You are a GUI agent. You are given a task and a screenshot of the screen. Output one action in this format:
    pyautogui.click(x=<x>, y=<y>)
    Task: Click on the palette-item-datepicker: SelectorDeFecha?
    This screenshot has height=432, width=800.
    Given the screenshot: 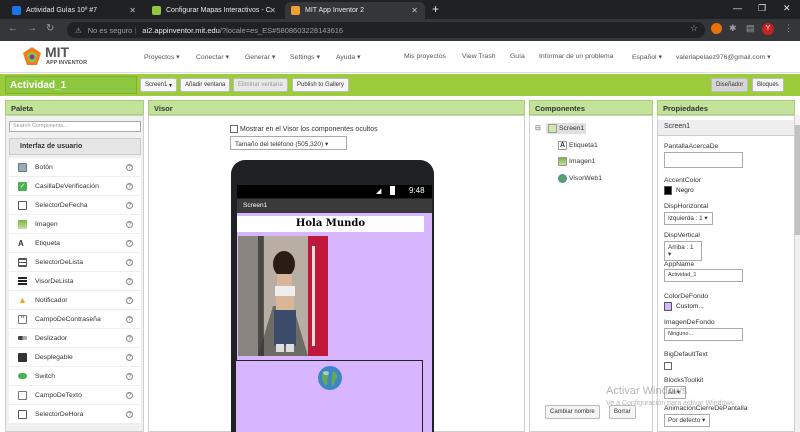 What is the action you would take?
    pyautogui.click(x=75, y=205)
    